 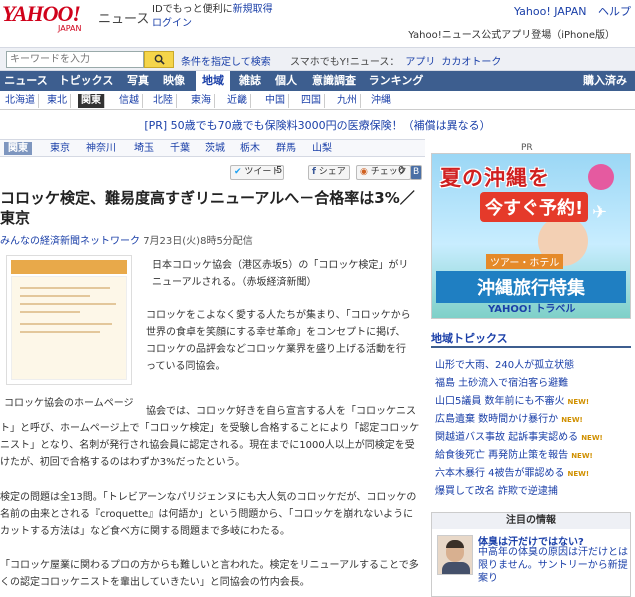 What do you see at coordinates (614, 11) in the screenshot?
I see `help-link: ヘルプ` at bounding box center [614, 11].